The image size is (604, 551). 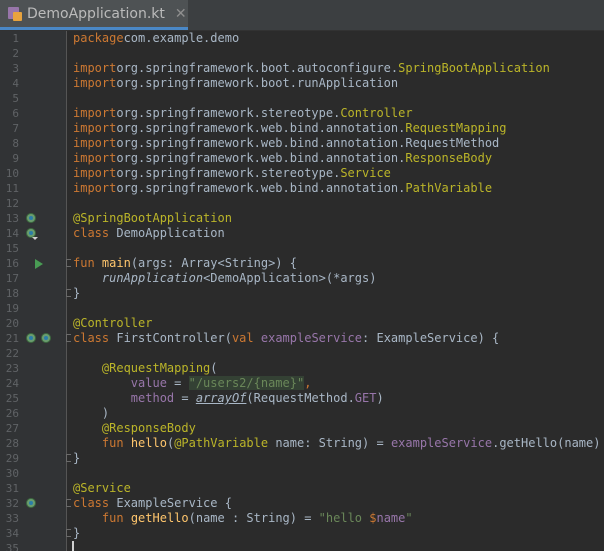 I want to click on code-line-20: 20 @Controller, so click(x=302, y=323).